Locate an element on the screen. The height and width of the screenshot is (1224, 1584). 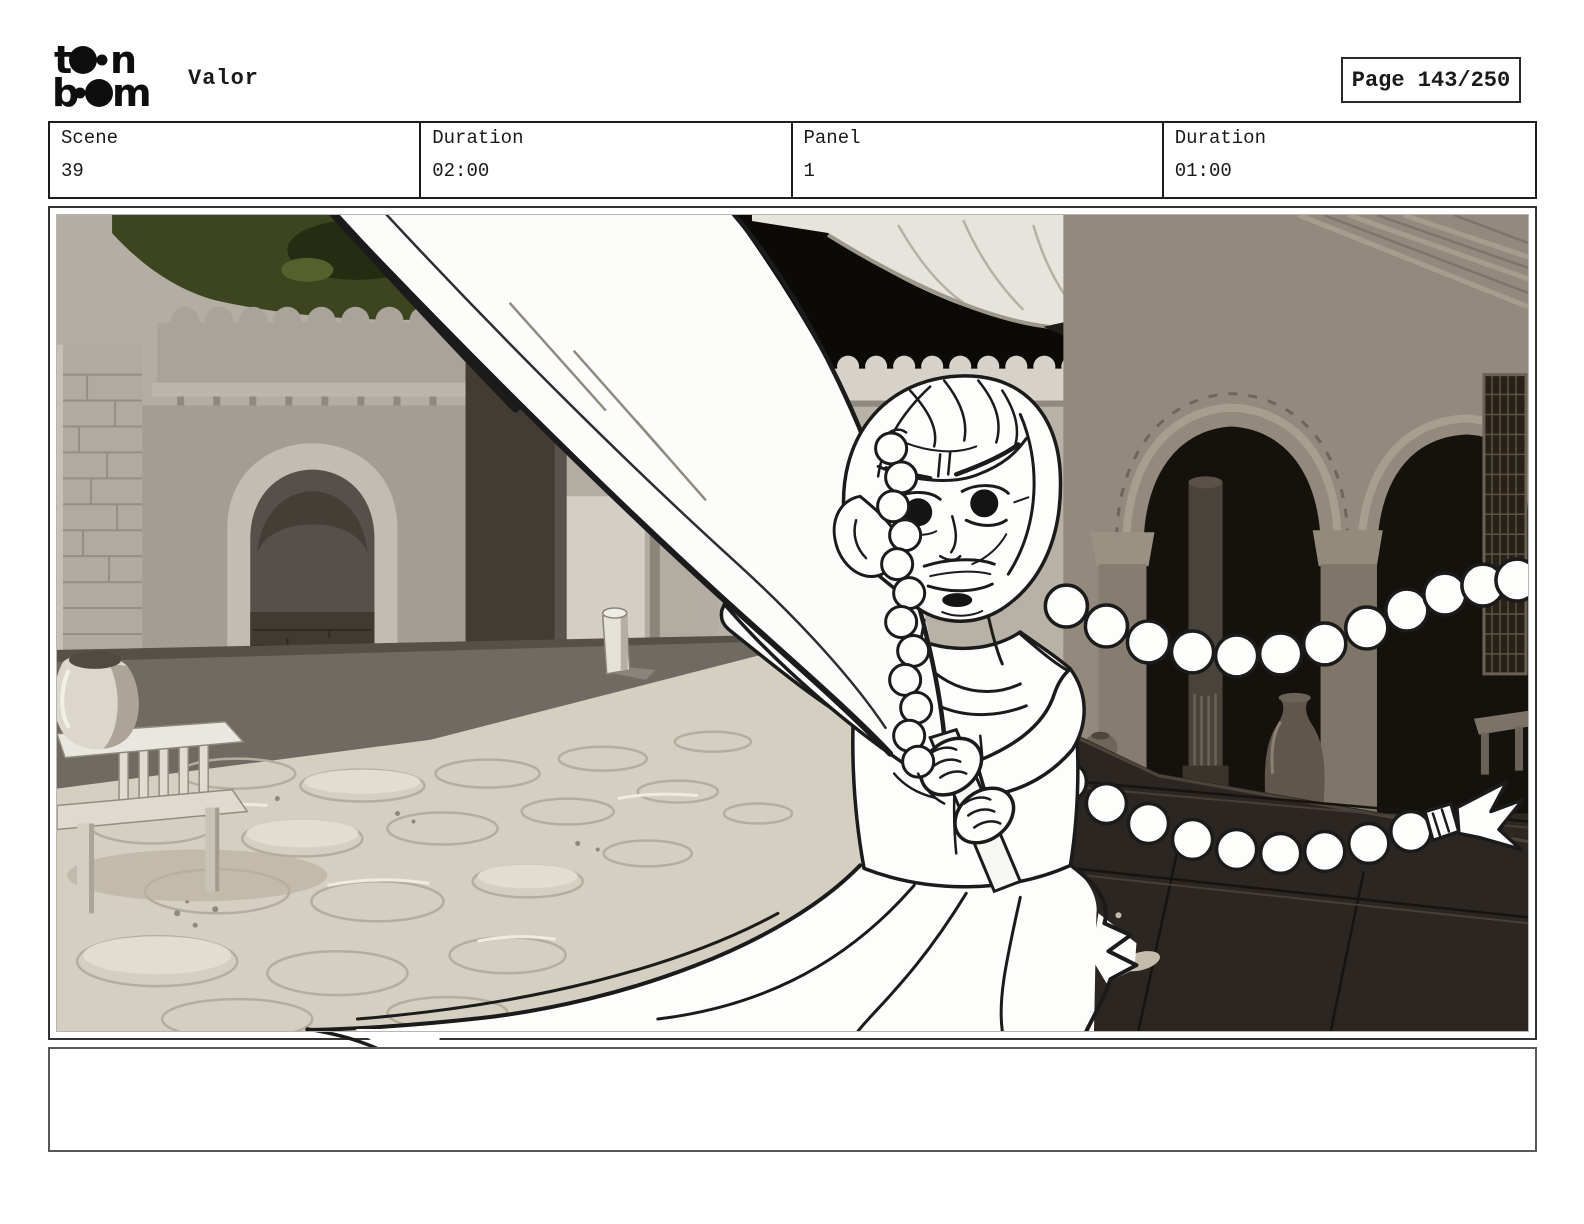
clay-pot is located at coordinates (98, 700).